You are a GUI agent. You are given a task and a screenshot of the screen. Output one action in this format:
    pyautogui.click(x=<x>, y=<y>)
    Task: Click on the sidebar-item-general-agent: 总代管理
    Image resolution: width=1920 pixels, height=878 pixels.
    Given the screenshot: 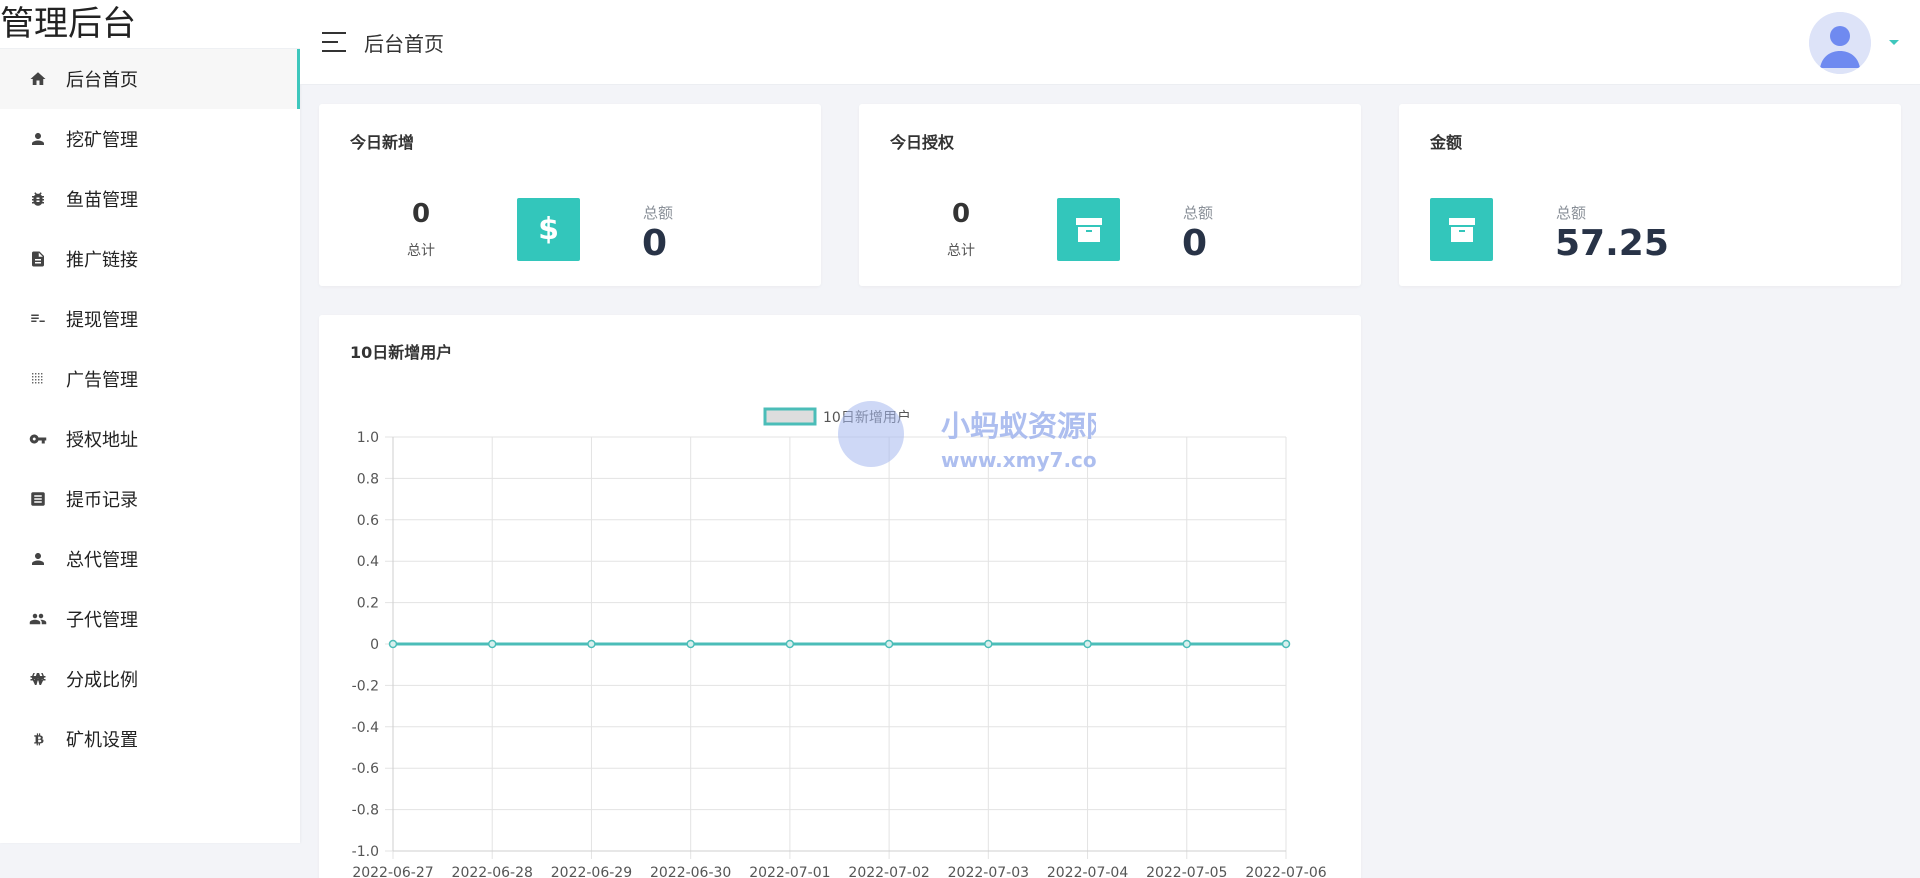 What is the action you would take?
    pyautogui.click(x=150, y=559)
    